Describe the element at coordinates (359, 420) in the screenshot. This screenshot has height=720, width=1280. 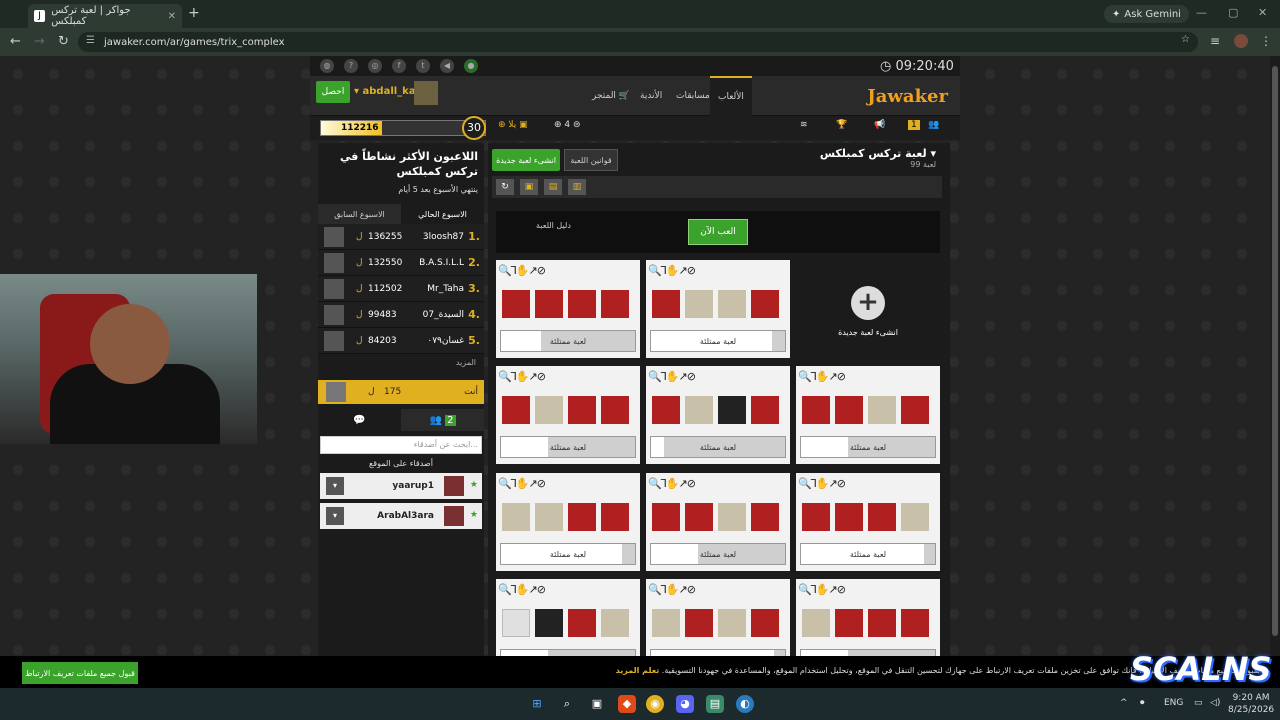
I see `chat-tab: 💬` at that location.